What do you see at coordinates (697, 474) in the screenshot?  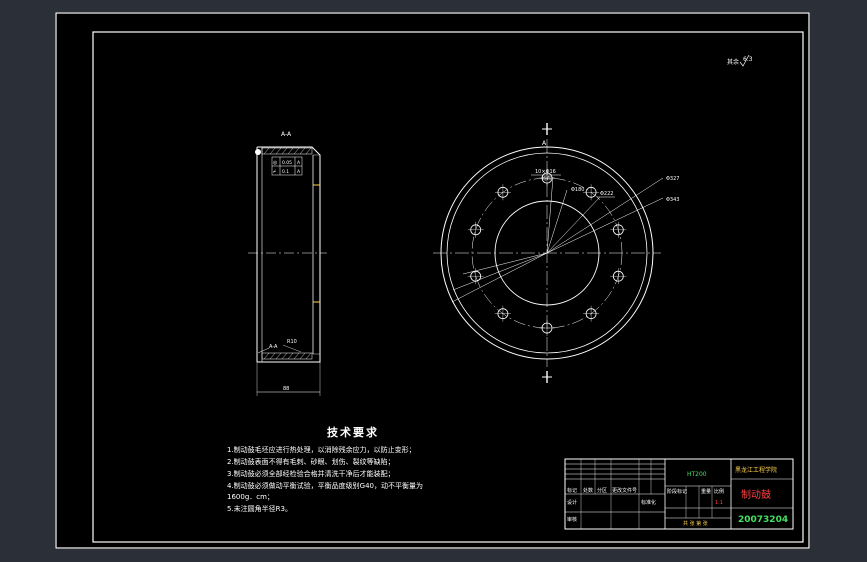 I see `tb-material: HT200` at bounding box center [697, 474].